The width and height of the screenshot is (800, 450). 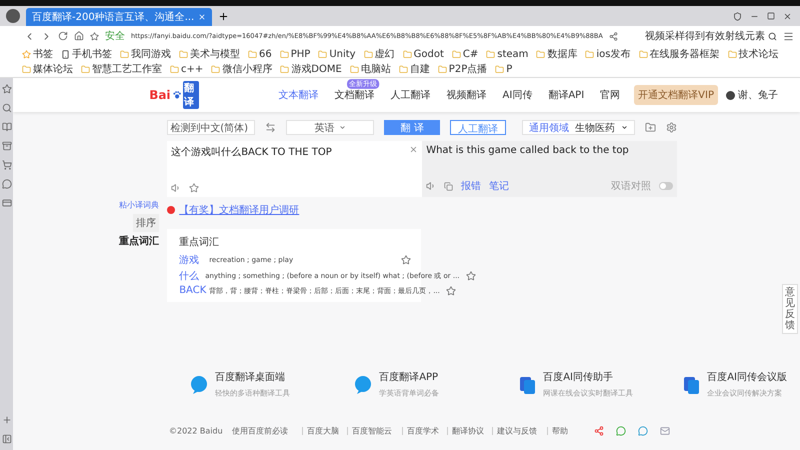 What do you see at coordinates (771, 16) in the screenshot?
I see `maximize-icon` at bounding box center [771, 16].